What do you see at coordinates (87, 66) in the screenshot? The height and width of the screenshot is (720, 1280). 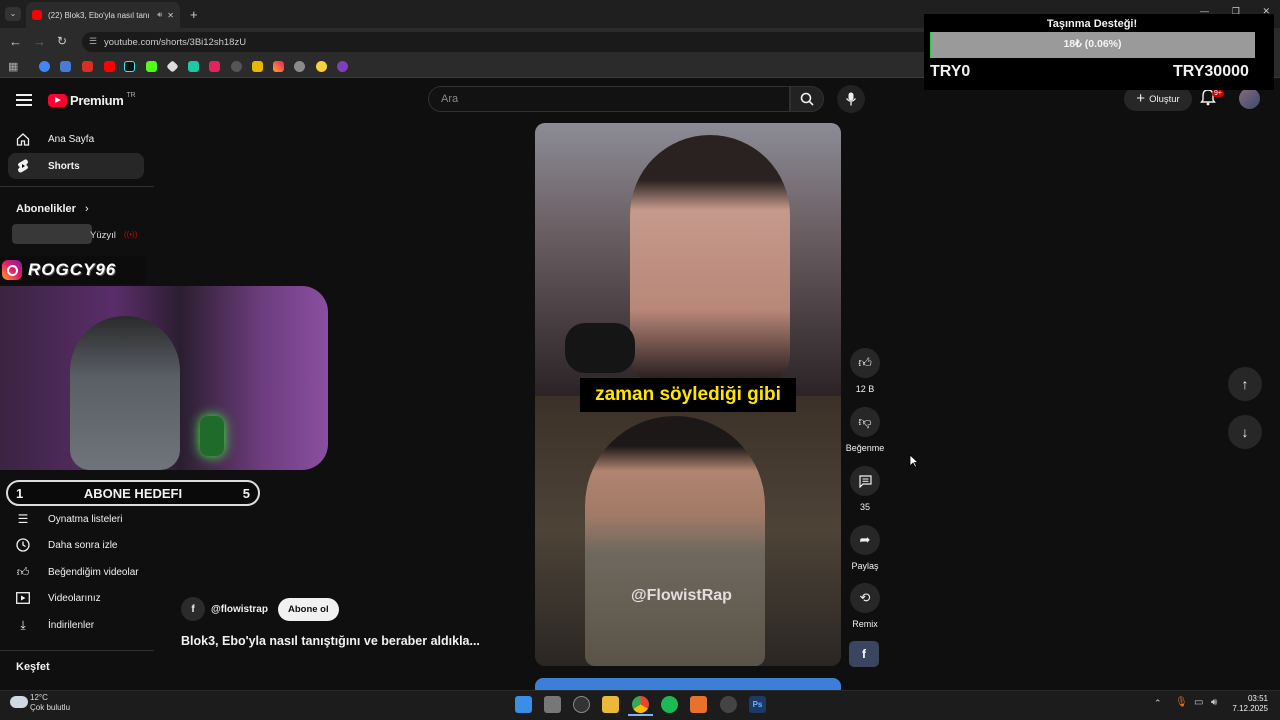 I see `bookmark-gmail-icon` at bounding box center [87, 66].